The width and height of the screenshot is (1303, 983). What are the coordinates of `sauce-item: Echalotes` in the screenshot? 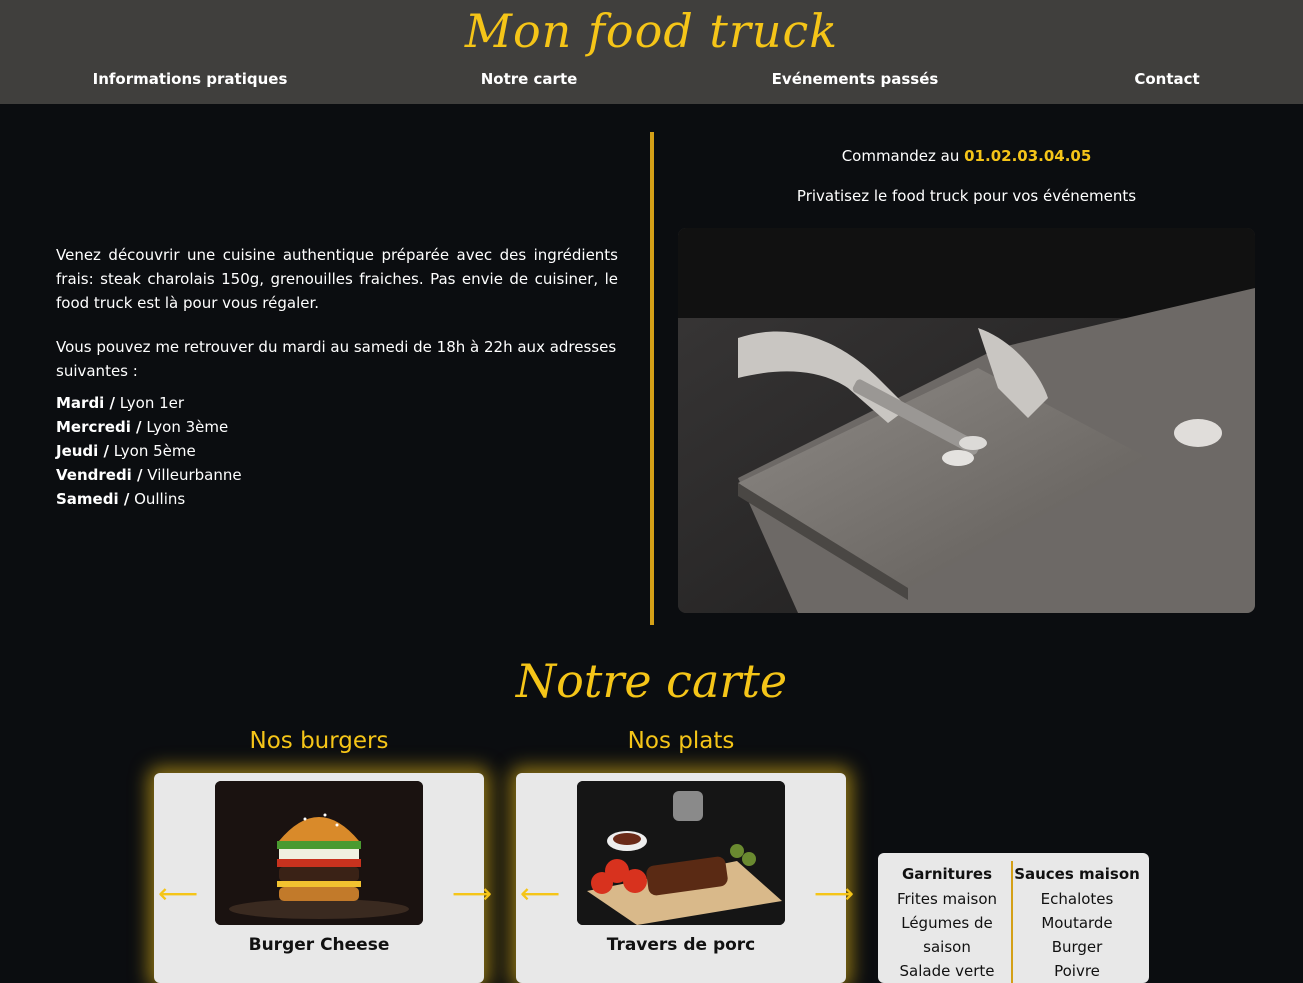 It's located at (1077, 899).